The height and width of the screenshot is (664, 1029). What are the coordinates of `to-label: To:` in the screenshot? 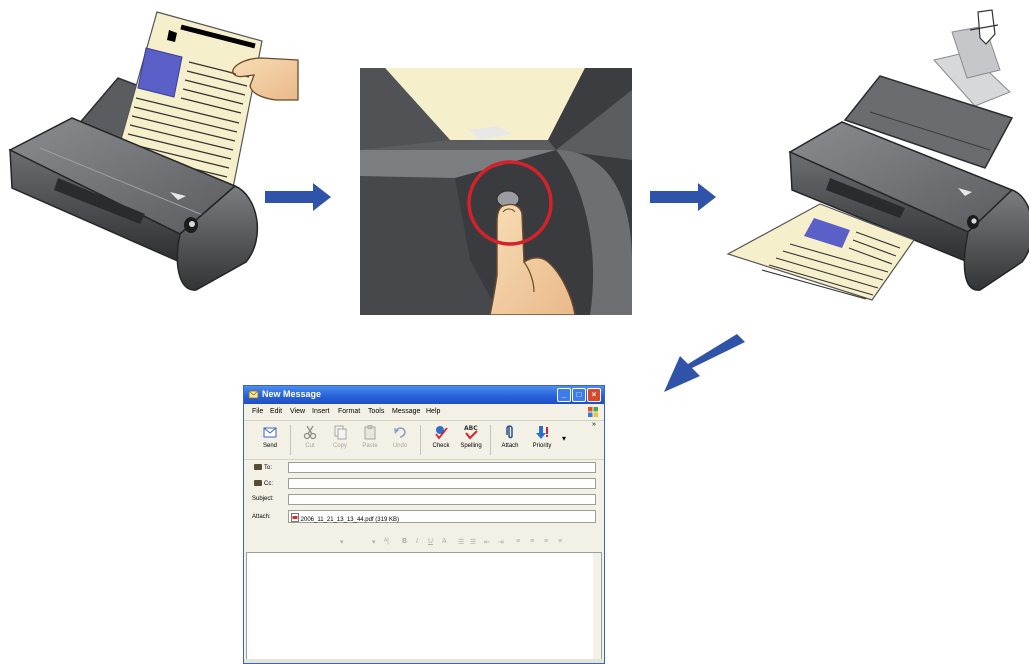 It's located at (263, 467).